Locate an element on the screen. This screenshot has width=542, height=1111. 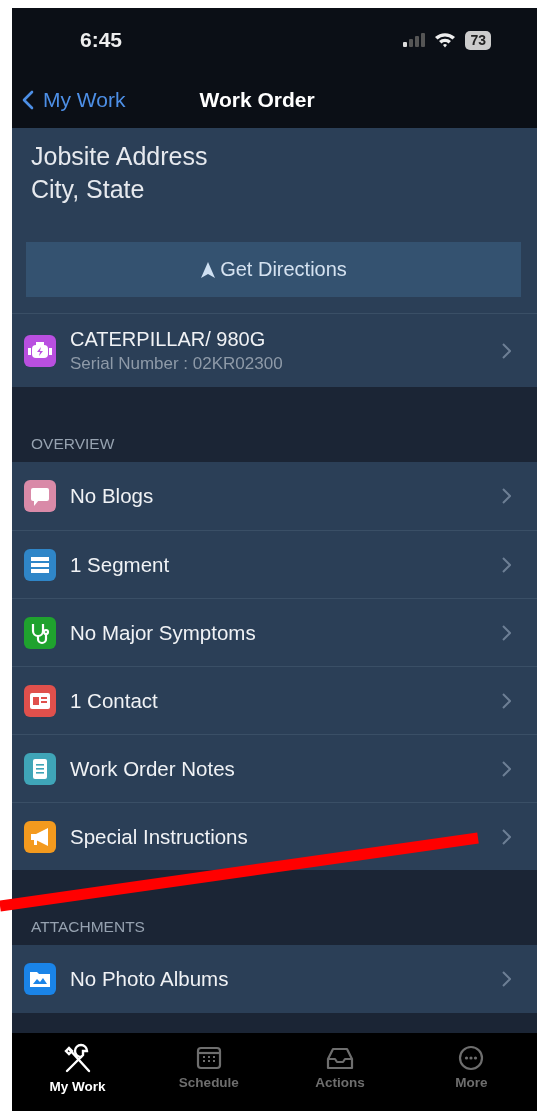
list-item: 1 Segment is located at coordinates (274, 564).